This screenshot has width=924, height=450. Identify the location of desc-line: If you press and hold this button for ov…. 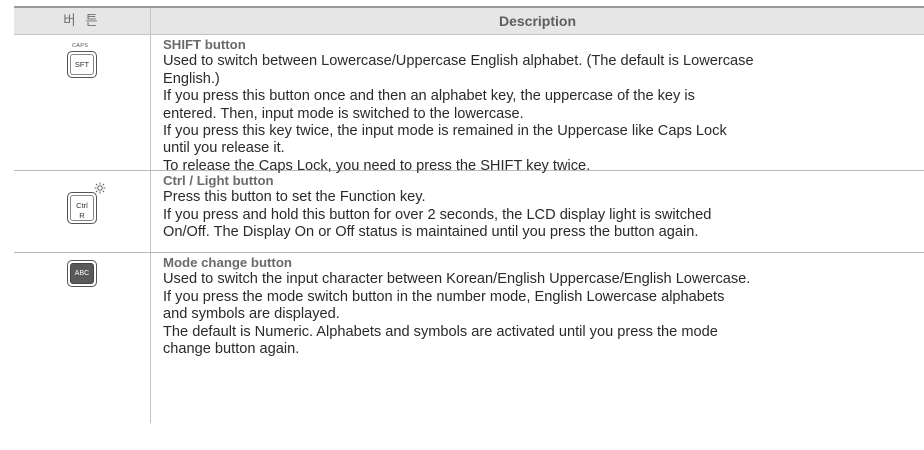
(437, 214).